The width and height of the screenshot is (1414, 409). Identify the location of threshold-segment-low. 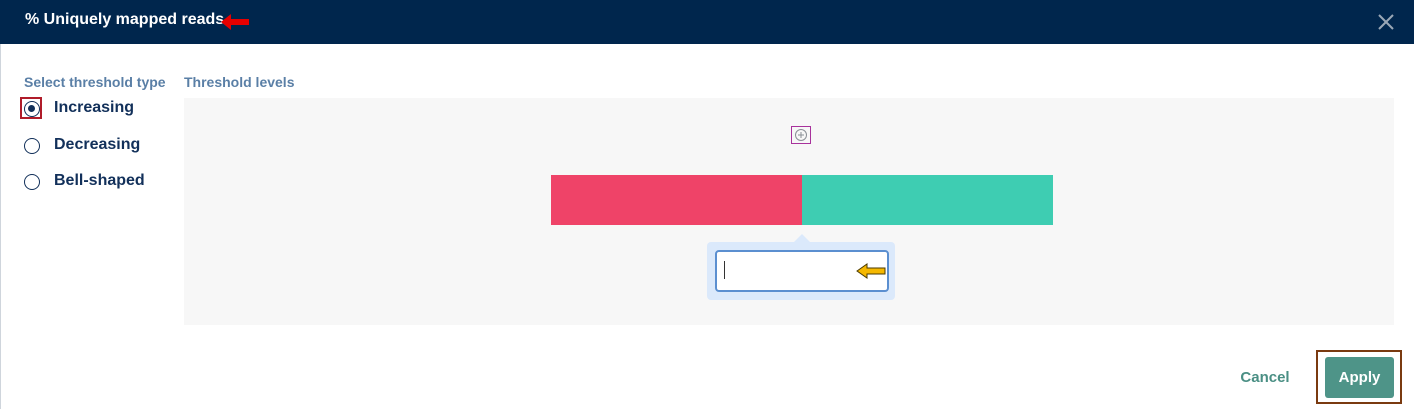
(676, 200).